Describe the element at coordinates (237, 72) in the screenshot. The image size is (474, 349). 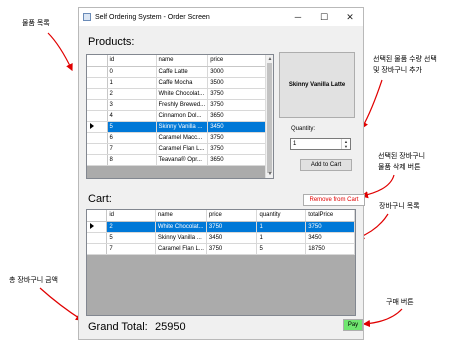
I see `table-cell: 3000` at that location.